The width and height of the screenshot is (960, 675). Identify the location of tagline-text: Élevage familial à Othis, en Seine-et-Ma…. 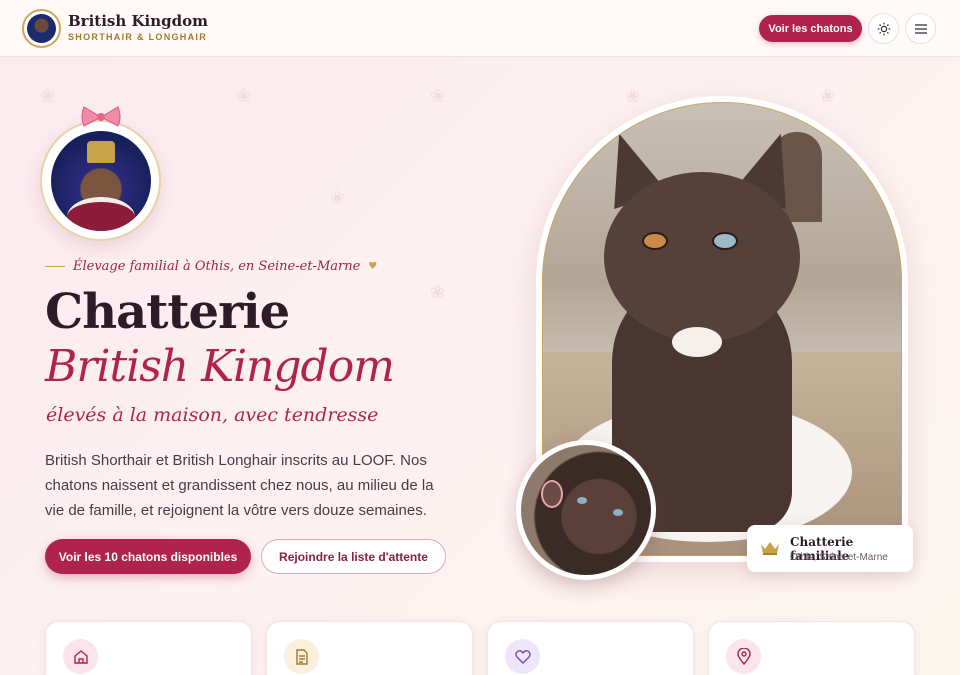
(217, 266).